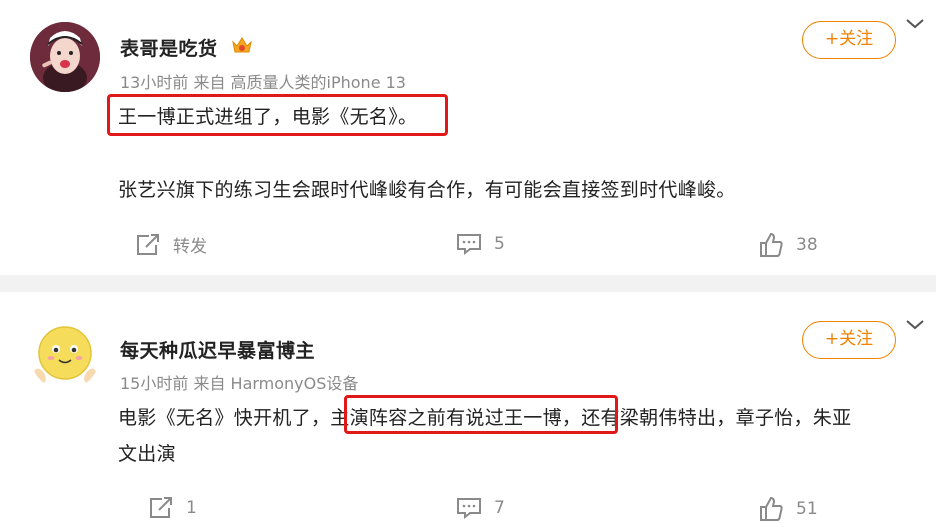 This screenshot has height=527, width=936. What do you see at coordinates (147, 454) in the screenshot?
I see `post-text-line: 文出演` at bounding box center [147, 454].